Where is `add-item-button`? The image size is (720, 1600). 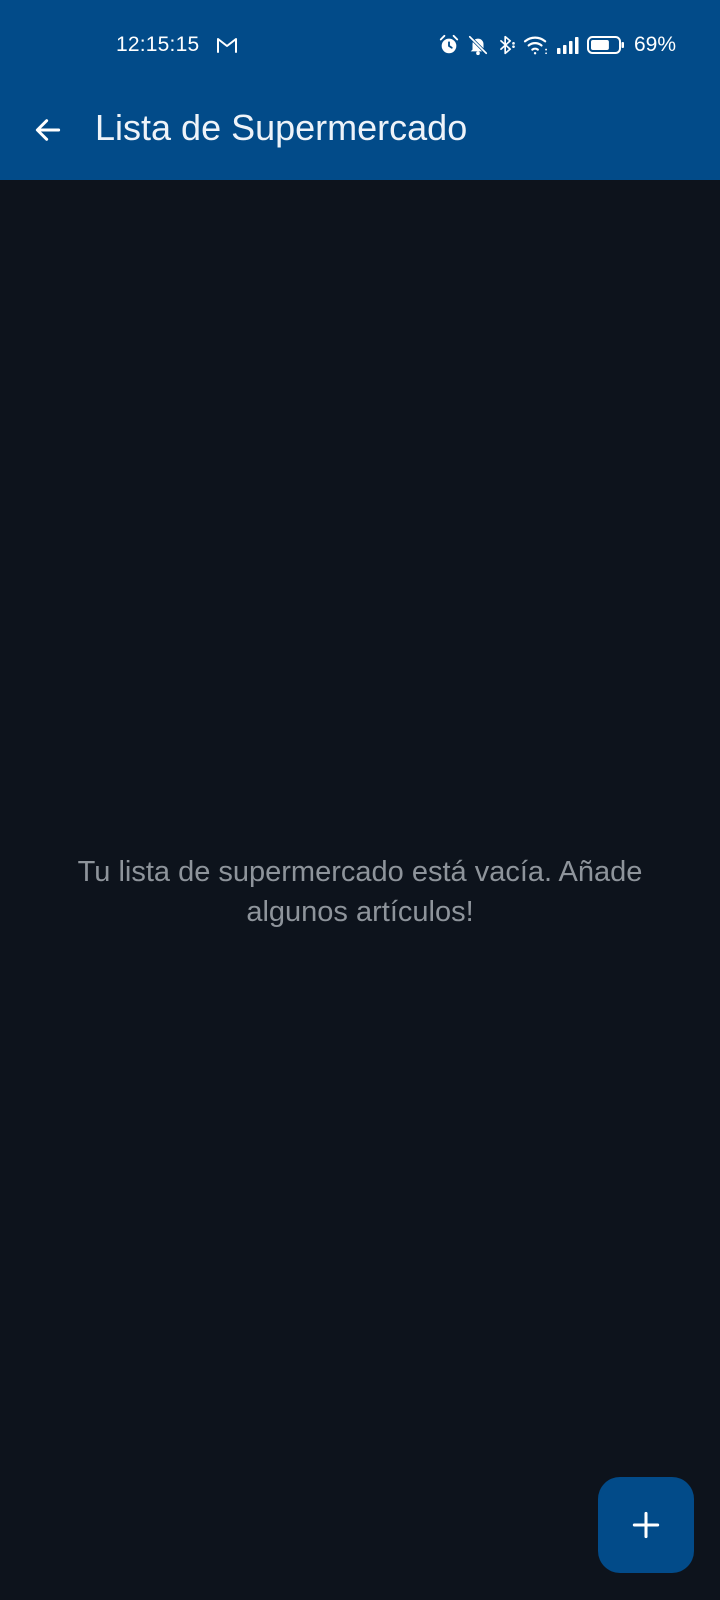
add-item-button is located at coordinates (646, 1525).